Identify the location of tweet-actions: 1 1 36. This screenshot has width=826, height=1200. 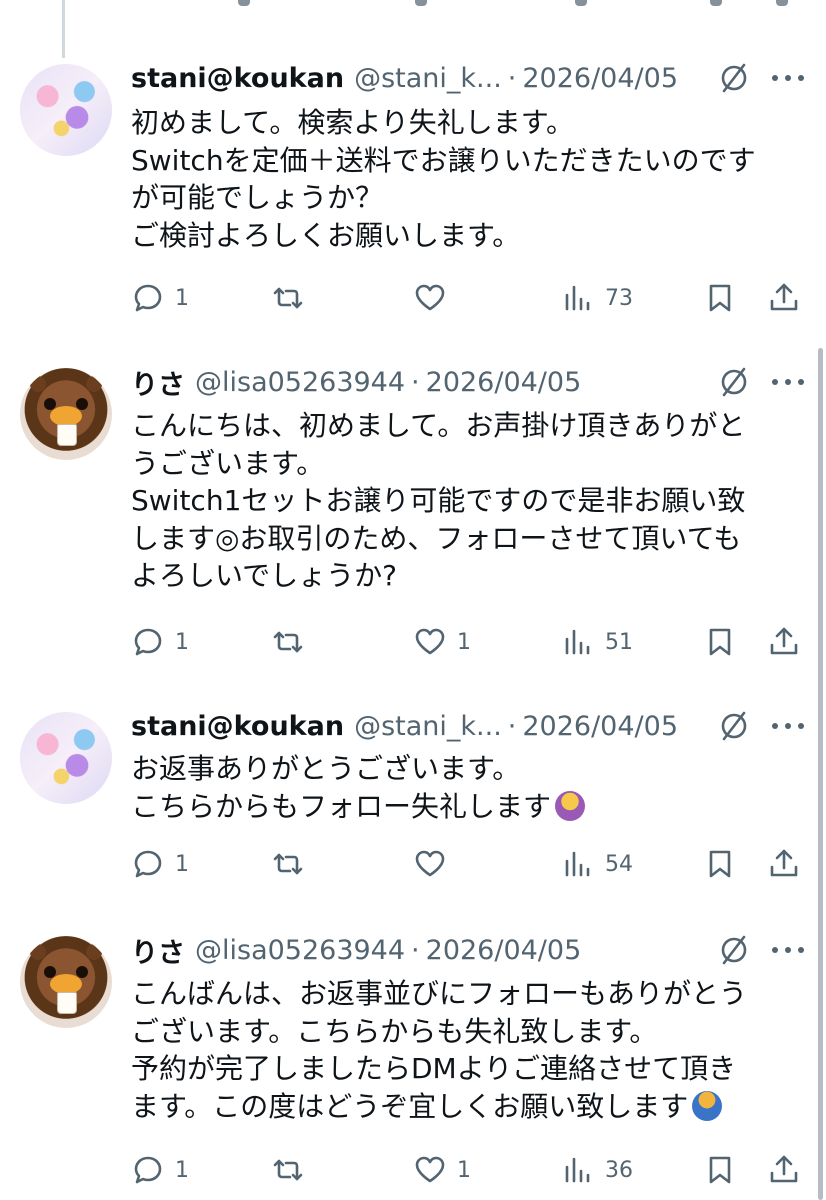
(468, 1170).